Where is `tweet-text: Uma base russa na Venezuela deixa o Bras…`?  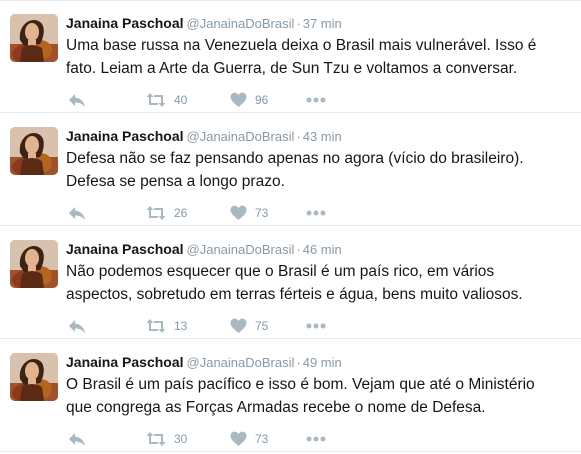
tweet-text: Uma base russa na Venezuela deixa o Bras… is located at coordinates (318, 57).